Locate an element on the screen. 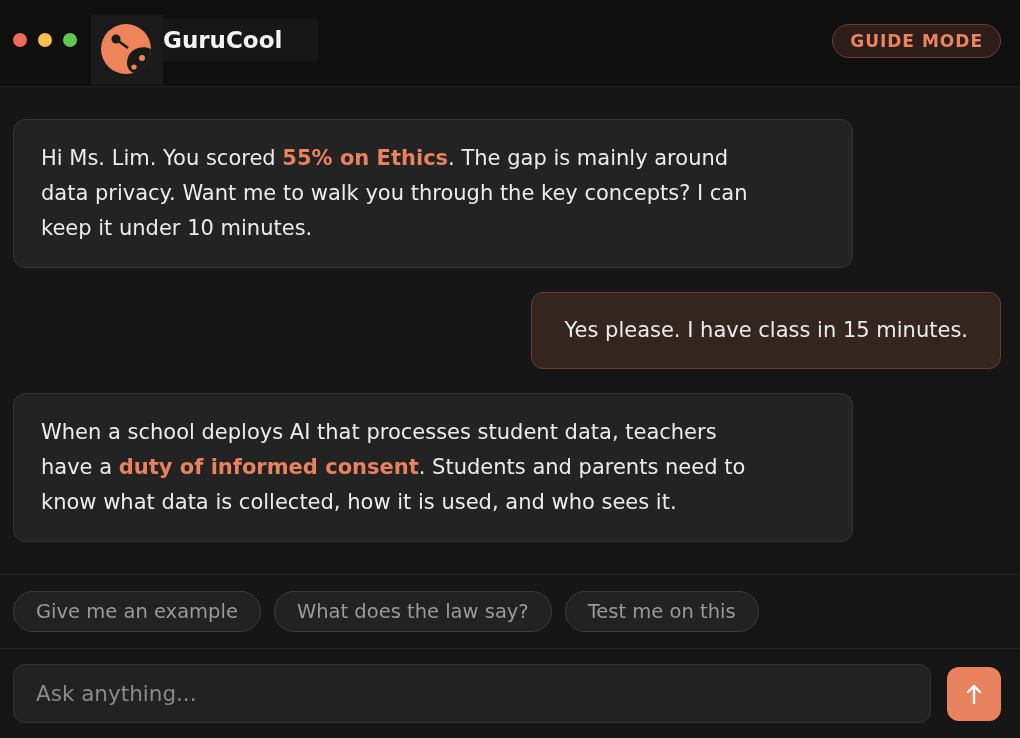 The width and height of the screenshot is (1020, 738). minimize-window-icon is located at coordinates (45, 40).